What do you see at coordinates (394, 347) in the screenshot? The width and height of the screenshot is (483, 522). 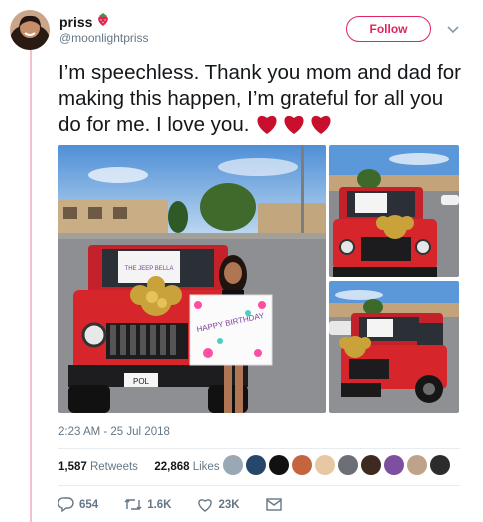 I see `photo-bottom-right` at bounding box center [394, 347].